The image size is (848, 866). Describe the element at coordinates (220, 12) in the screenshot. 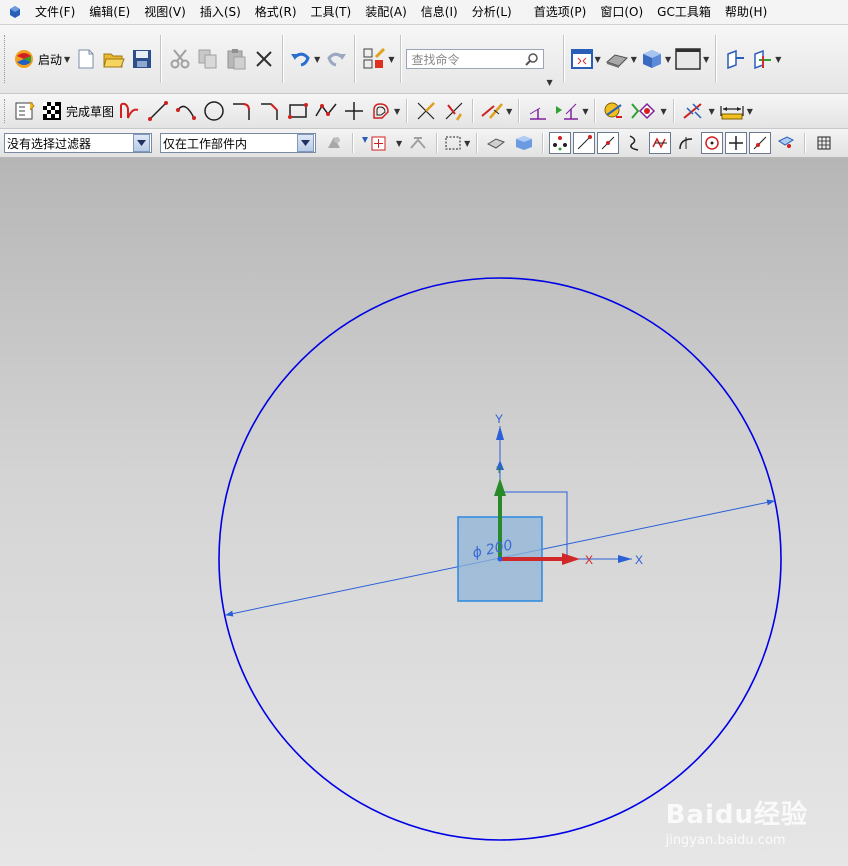

I see `menu-insert: 插入(S)` at that location.